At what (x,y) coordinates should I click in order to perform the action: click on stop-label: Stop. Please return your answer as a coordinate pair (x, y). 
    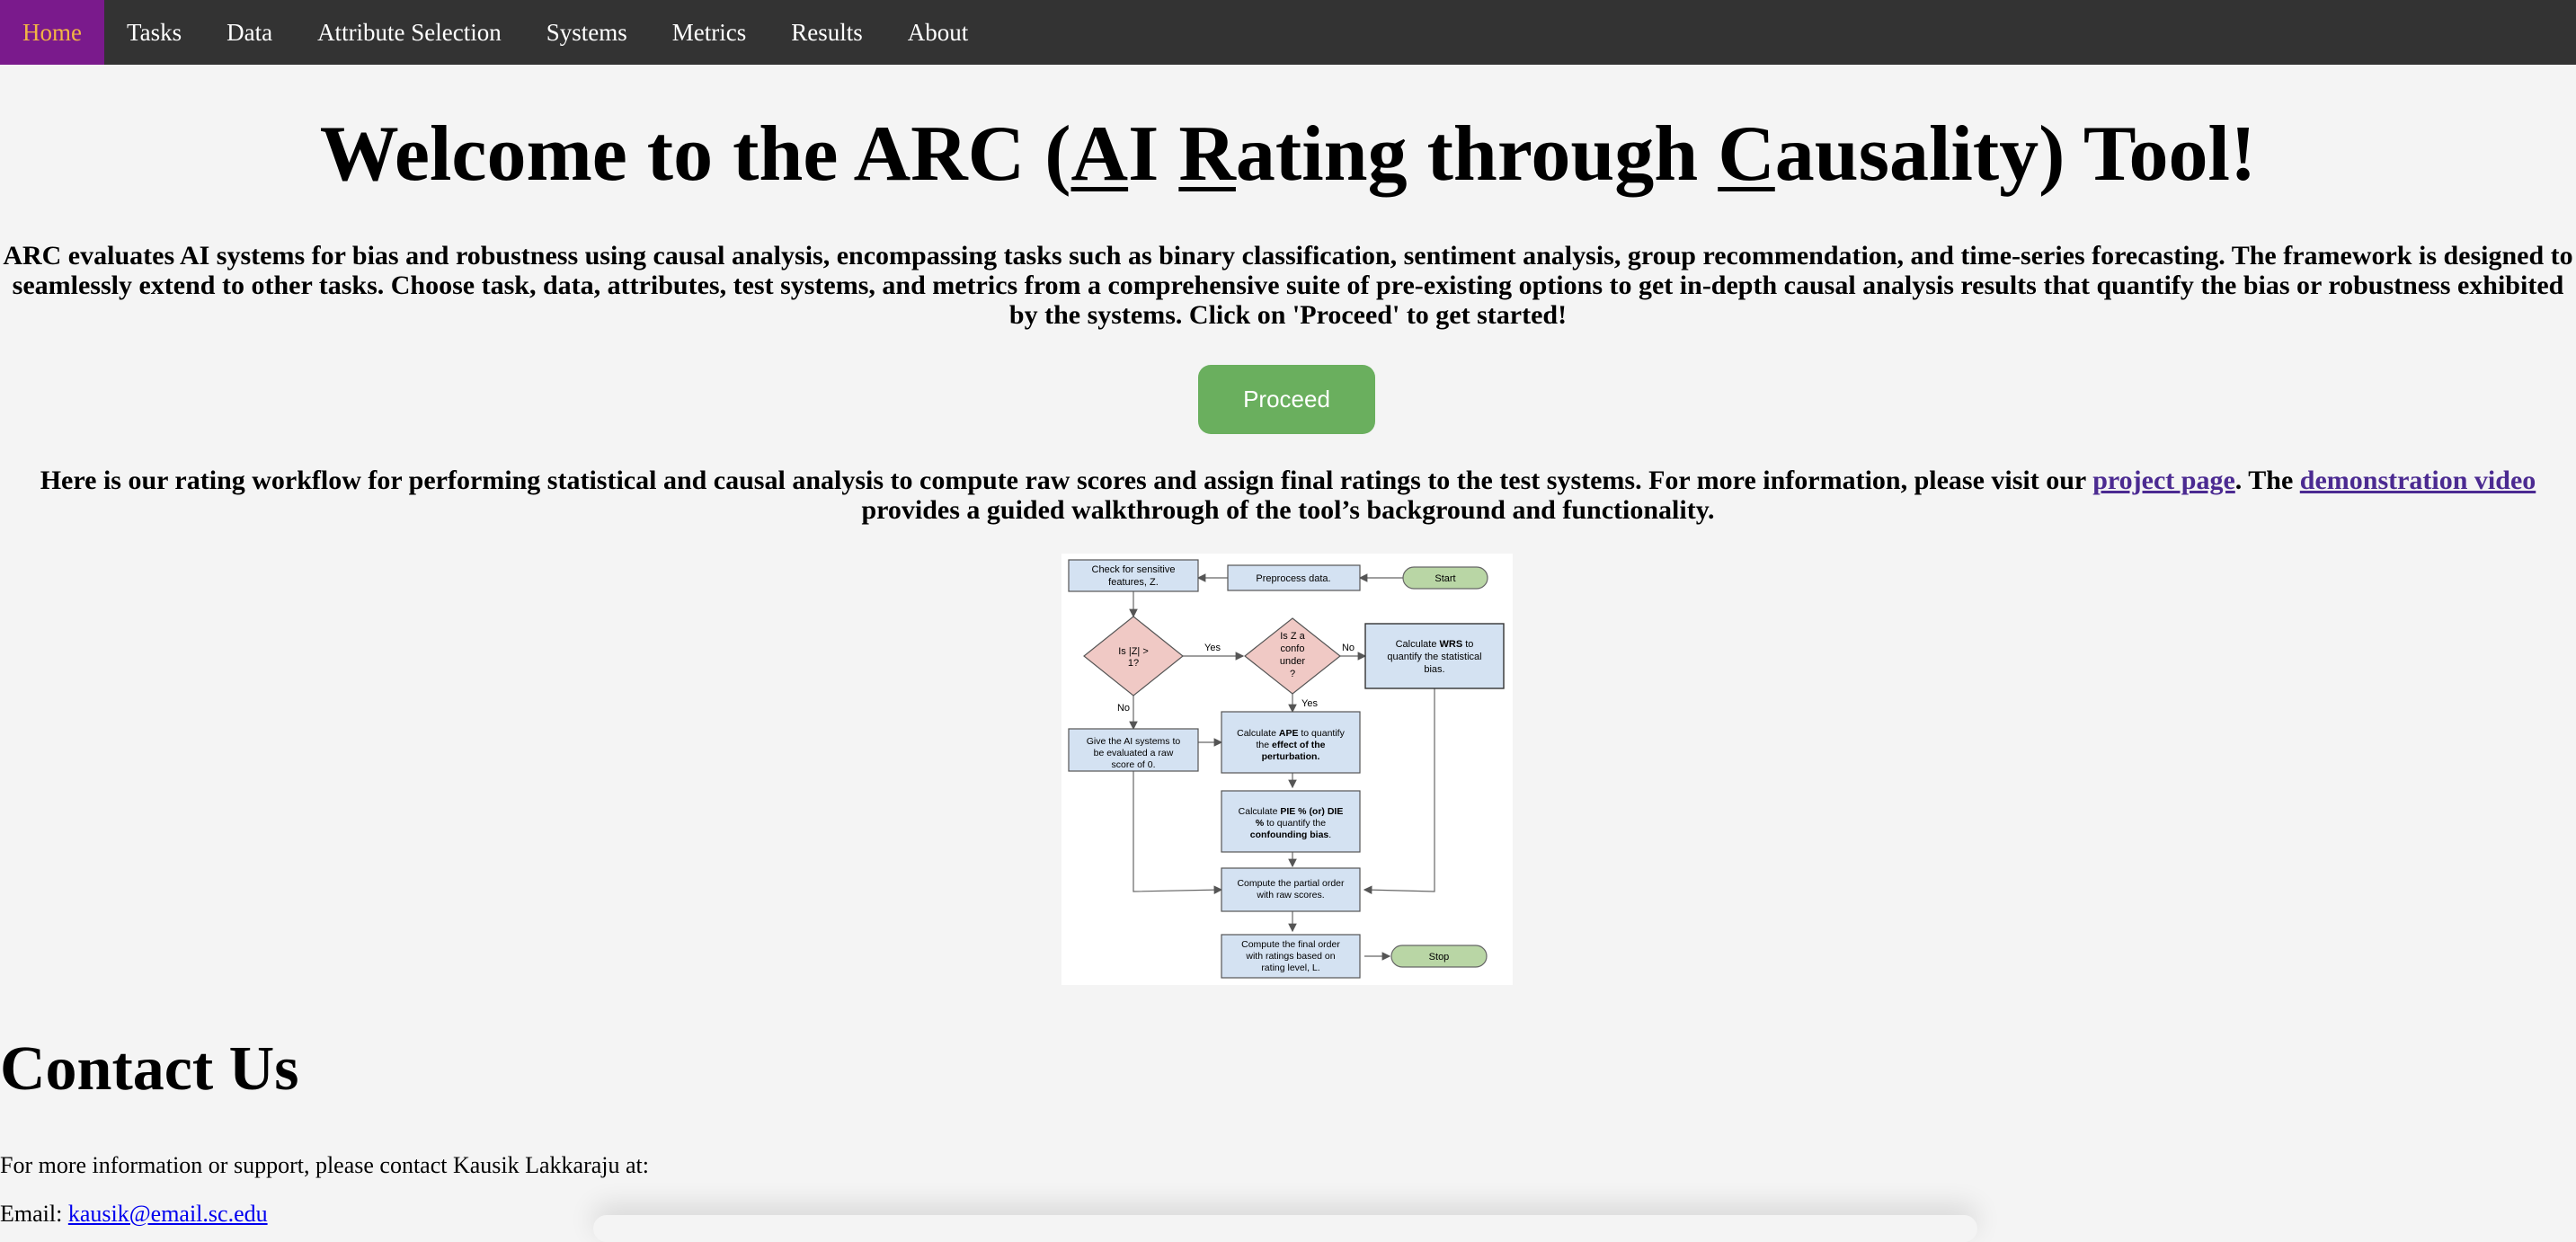
    Looking at the image, I should click on (1439, 957).